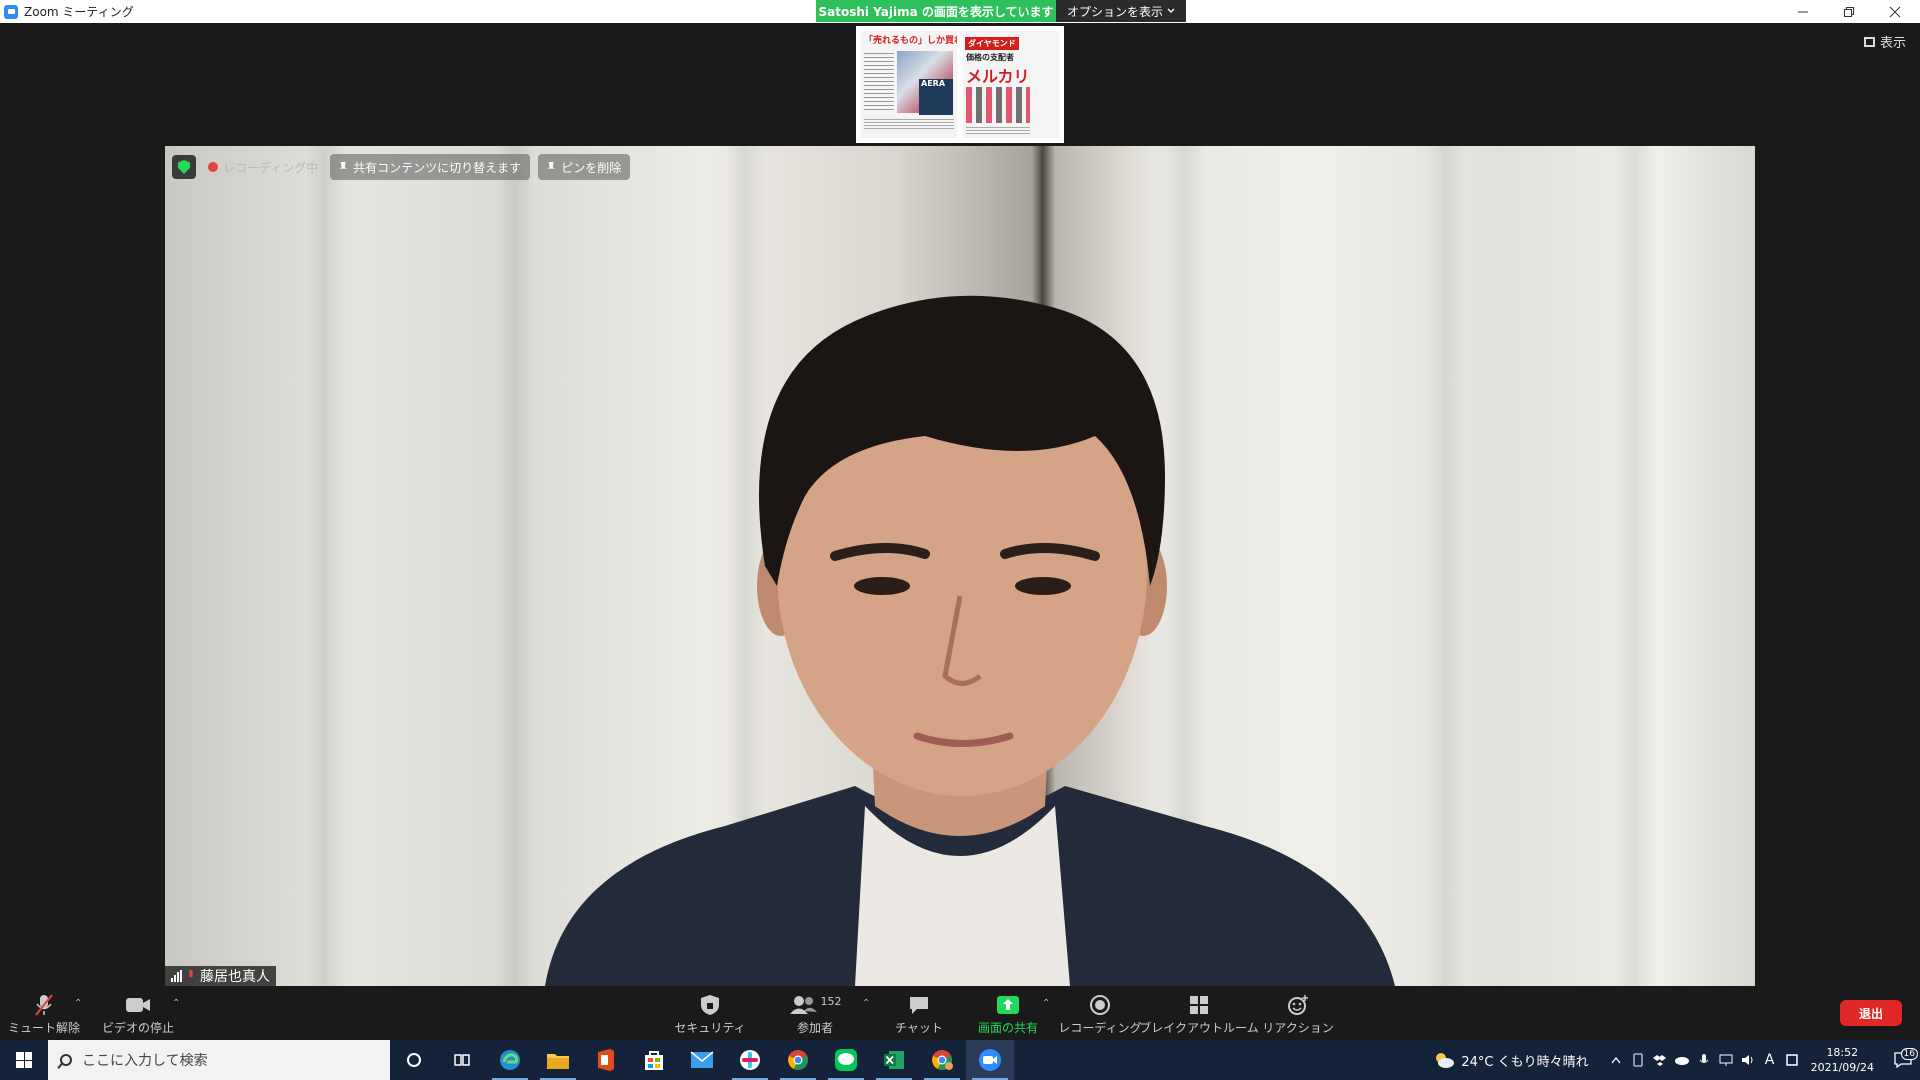  I want to click on taskbar-explorer, so click(558, 1060).